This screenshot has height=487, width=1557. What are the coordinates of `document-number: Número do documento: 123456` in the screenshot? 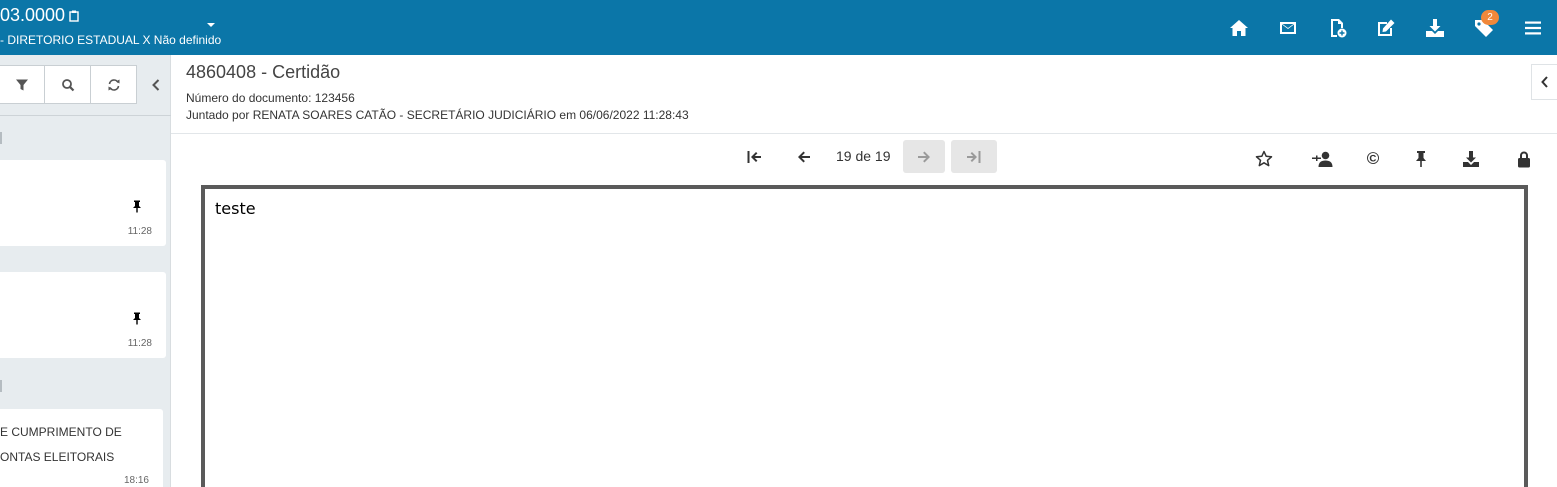 It's located at (270, 98).